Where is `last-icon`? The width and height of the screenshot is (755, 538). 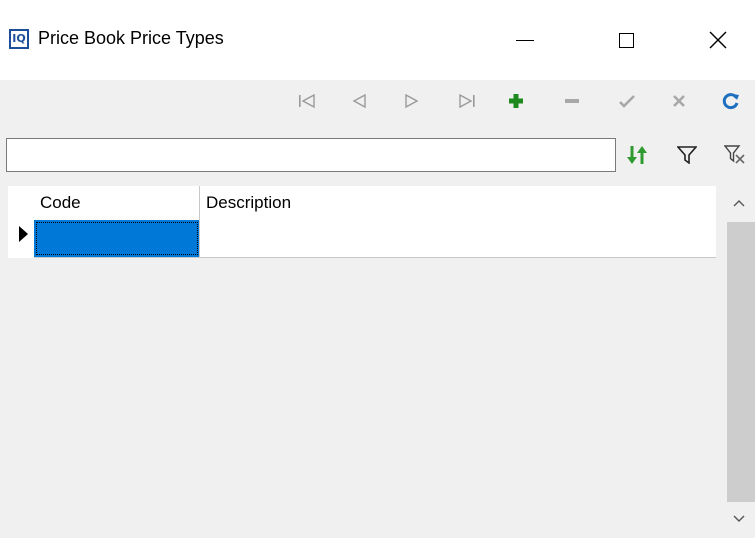 last-icon is located at coordinates (467, 101).